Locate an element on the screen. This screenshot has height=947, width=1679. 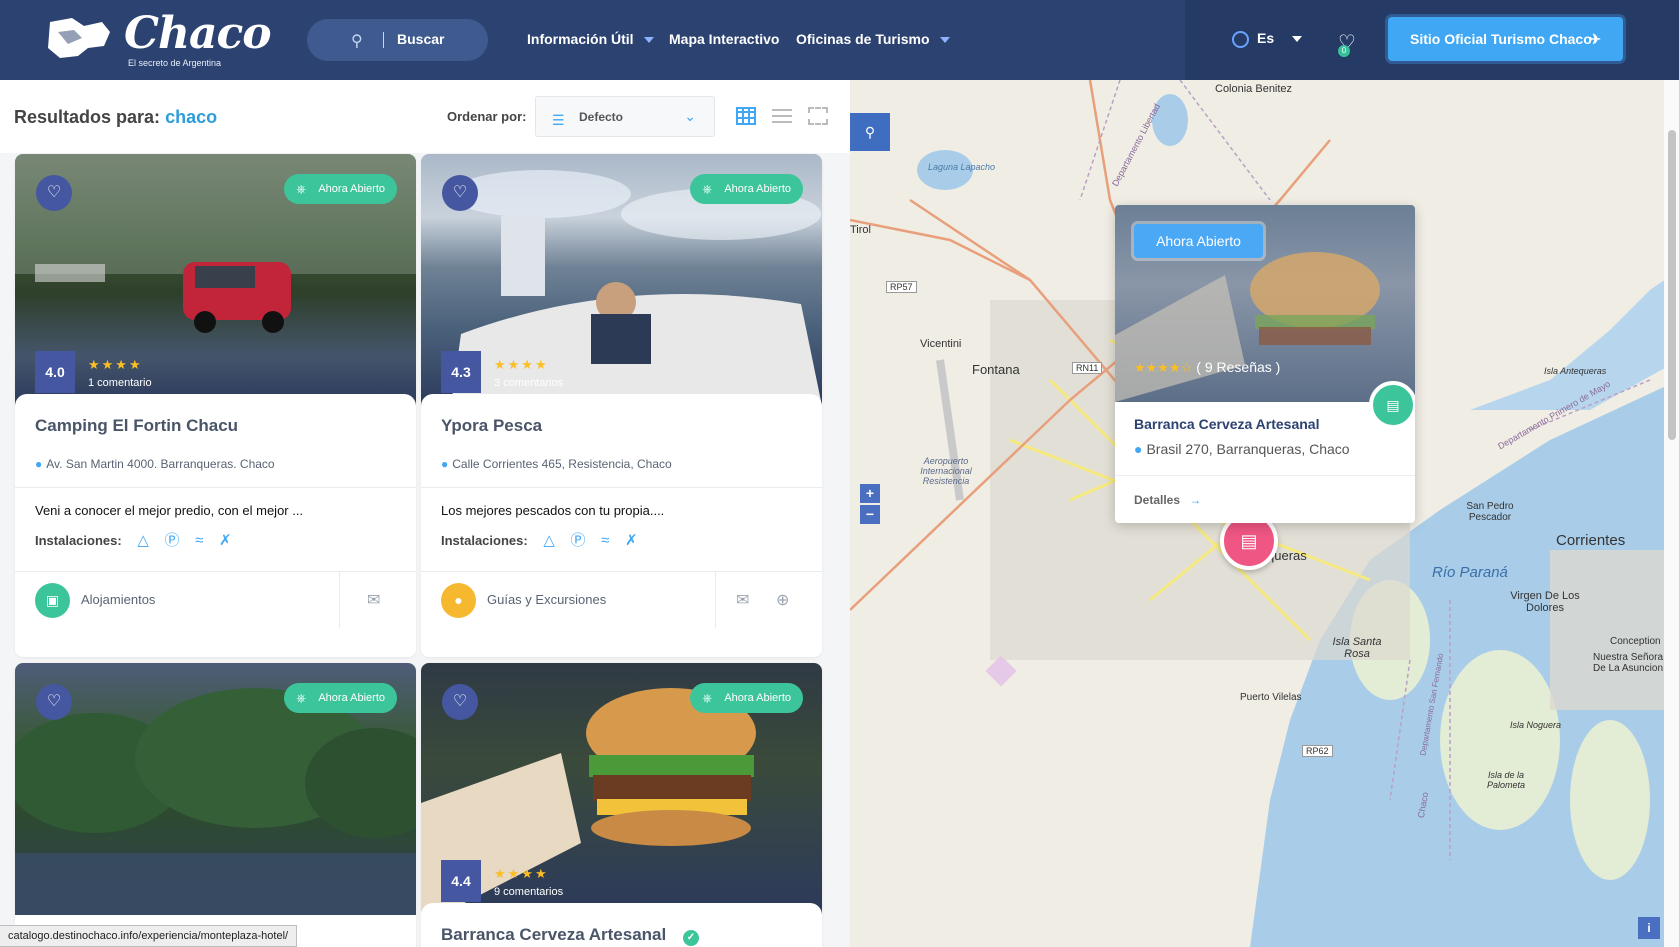
site-logo: Chaco El secreto de Argentina is located at coordinates (158, 39).